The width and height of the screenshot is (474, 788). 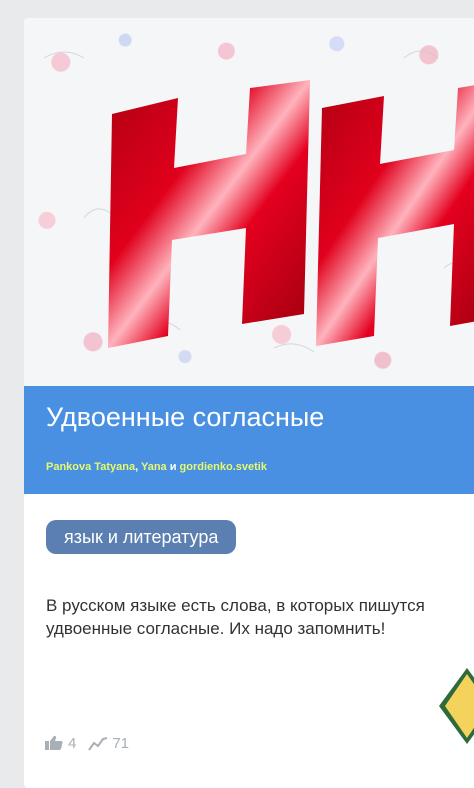 I want to click on author-link: gordienko.svetik, so click(x=223, y=467).